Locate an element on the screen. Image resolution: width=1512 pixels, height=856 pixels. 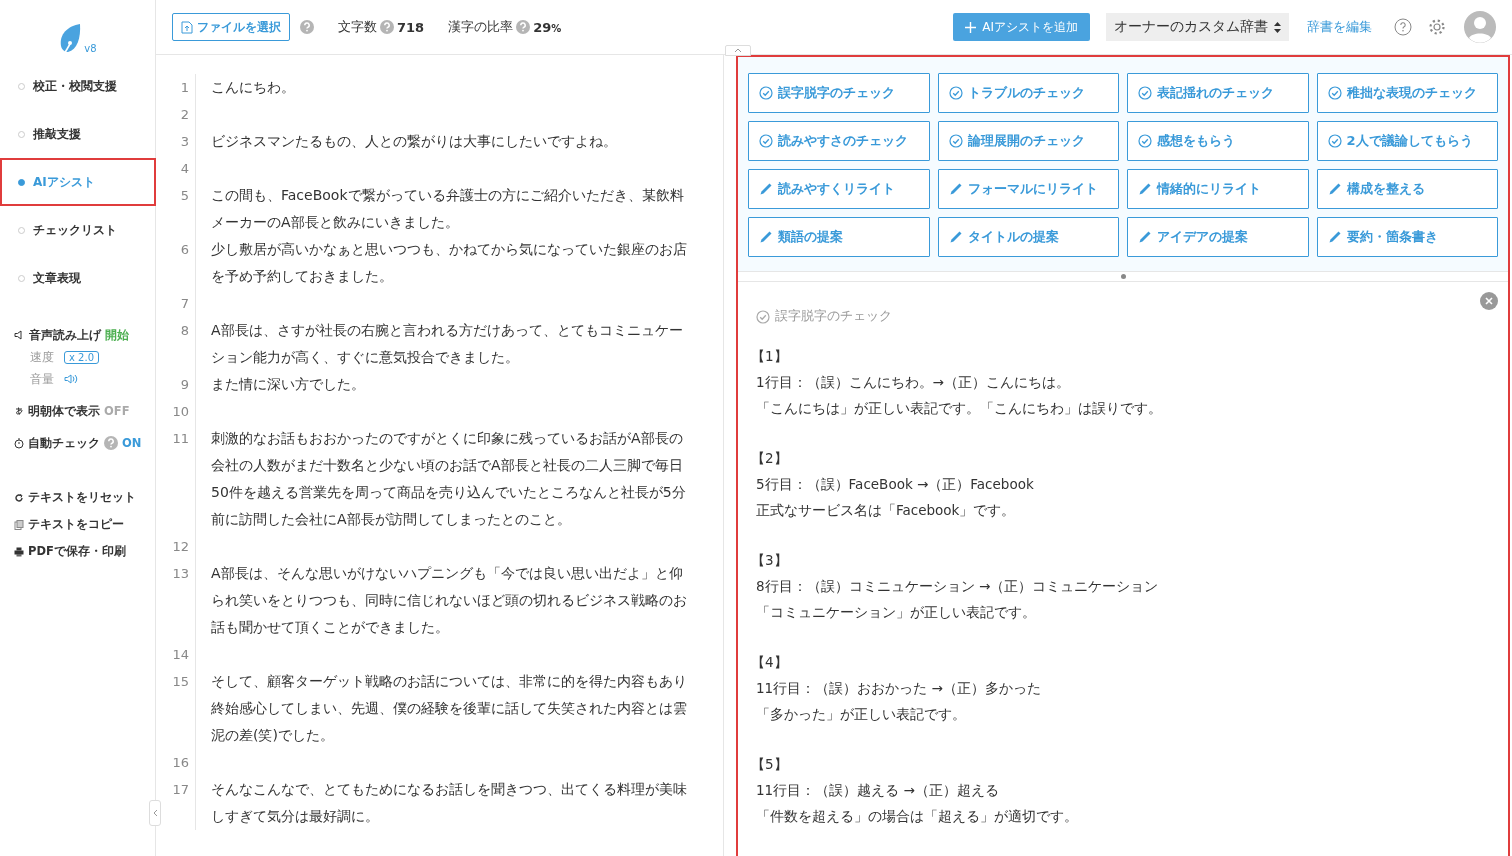
result-text: 5行目：（誤）FaceBook →（正）Facebook is located at coordinates (895, 484).